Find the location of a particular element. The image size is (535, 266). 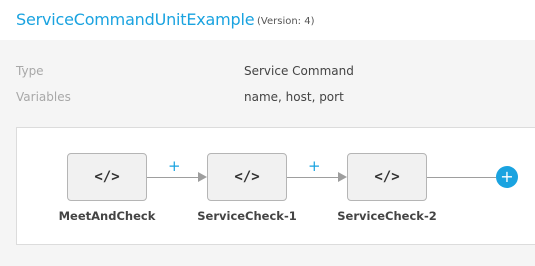

step-node-servicecheck-1: </> is located at coordinates (247, 177).